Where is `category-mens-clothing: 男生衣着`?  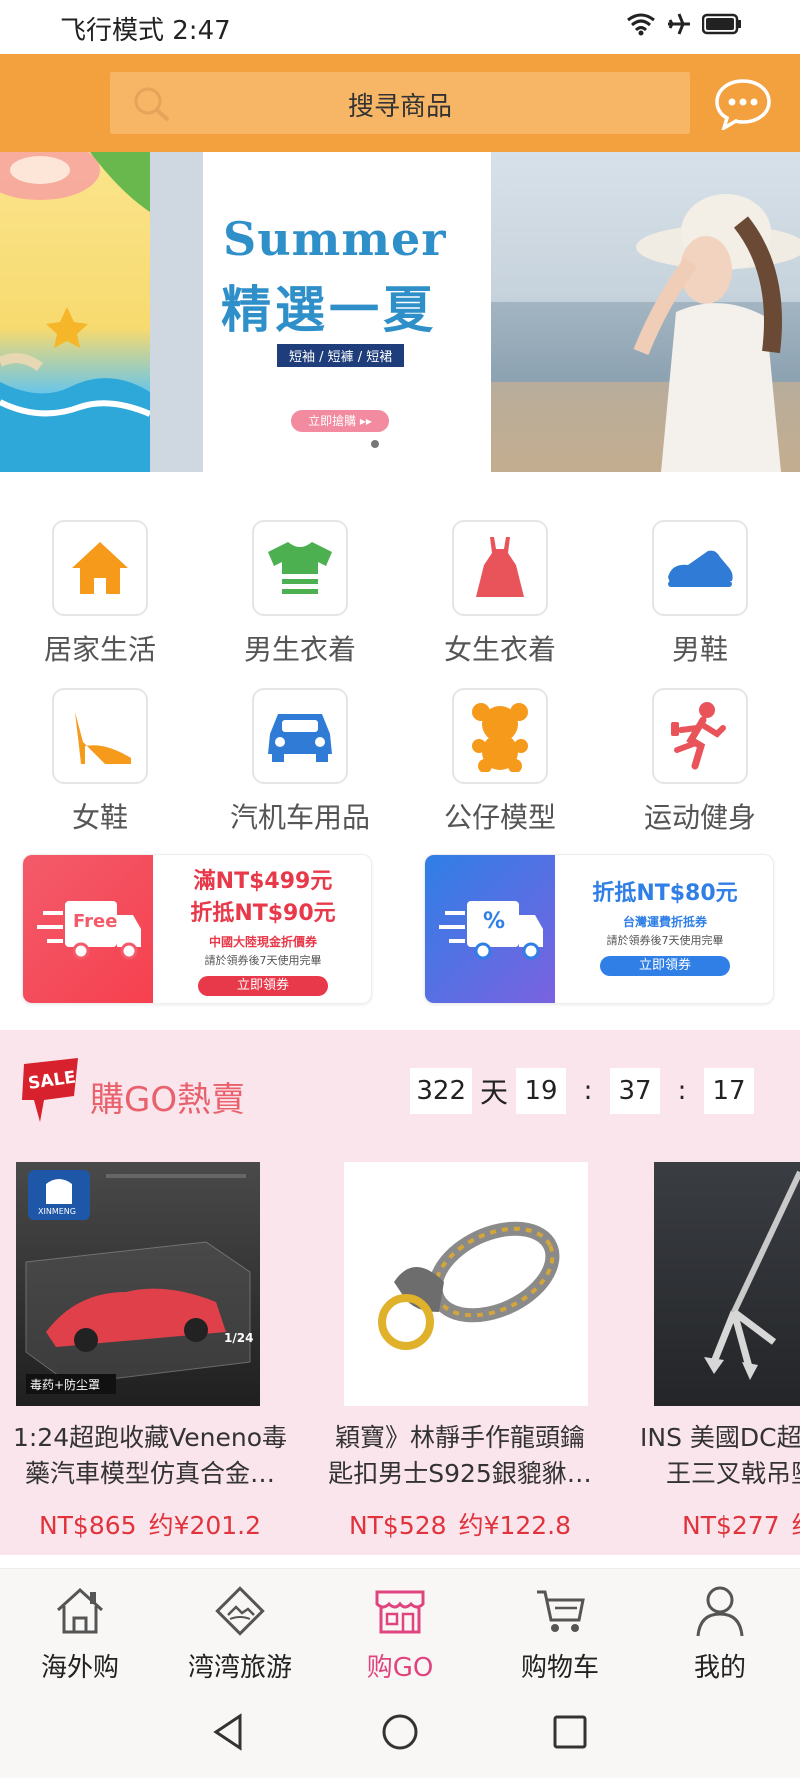 category-mens-clothing: 男生衣着 is located at coordinates (300, 594).